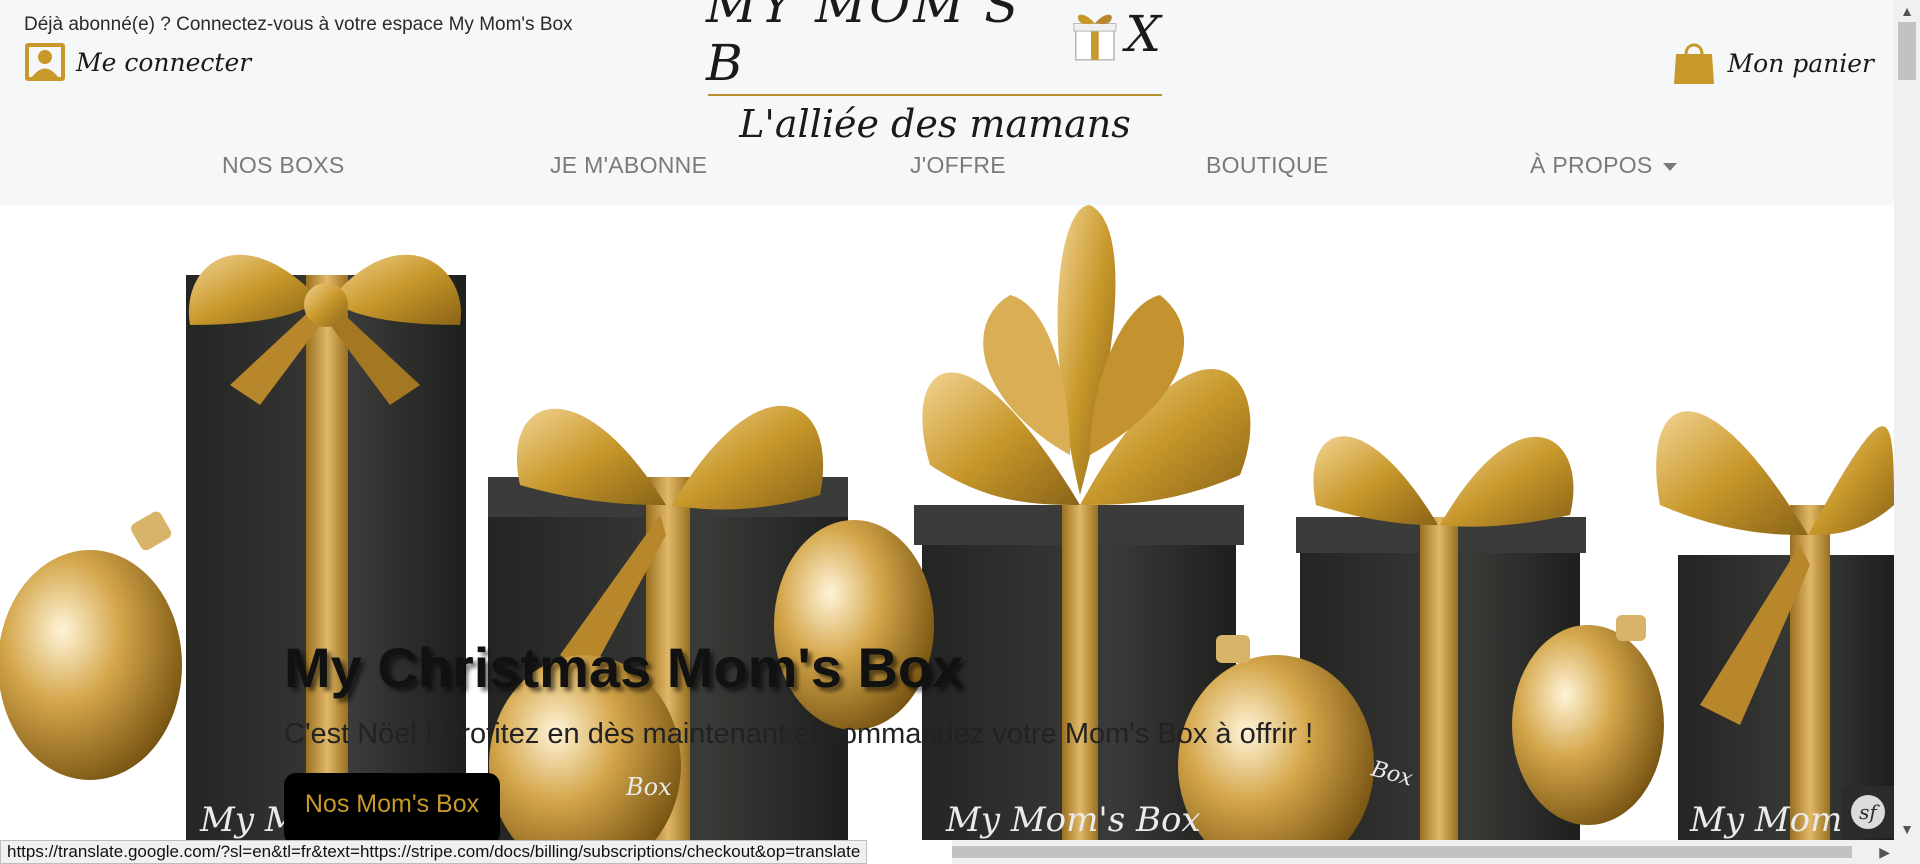  What do you see at coordinates (45, 62) in the screenshot?
I see `user-icon` at bounding box center [45, 62].